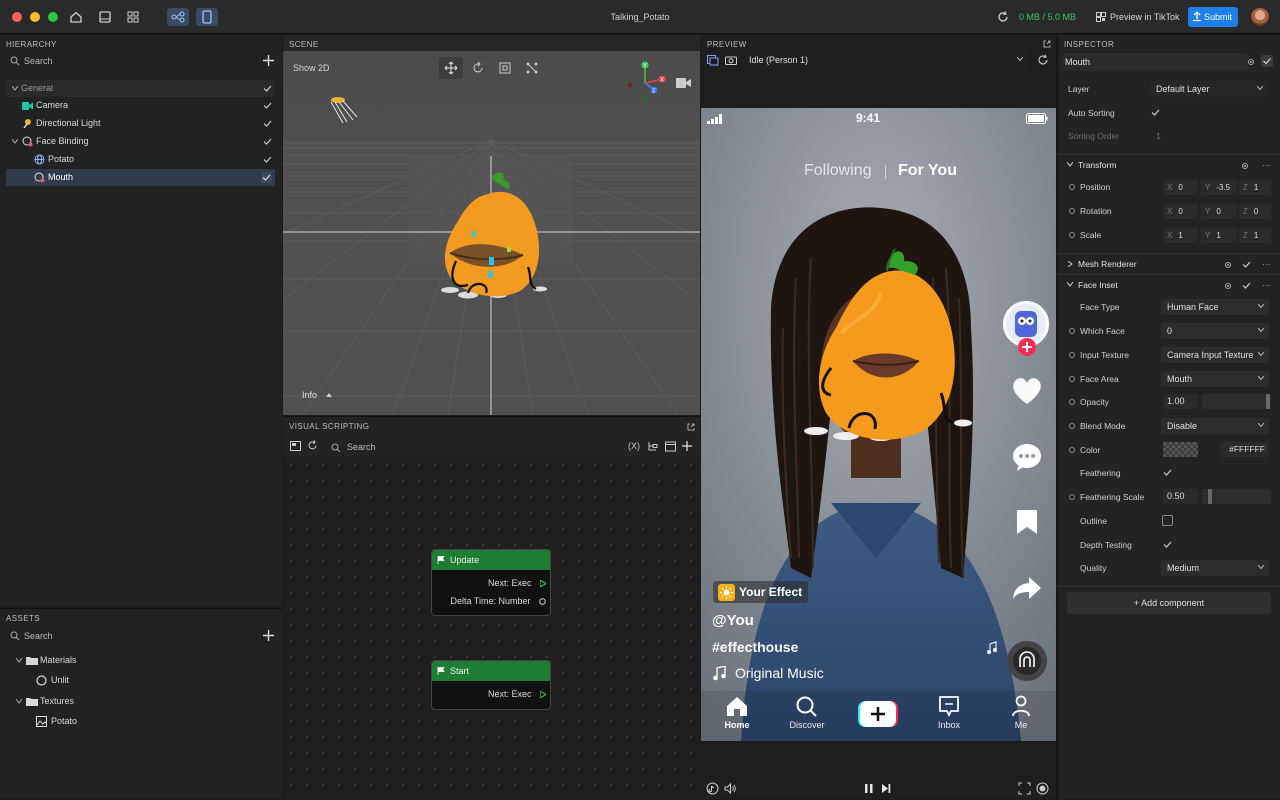 The image size is (1280, 800). What do you see at coordinates (1169, 164) in the screenshot?
I see `transform-section: Transform ···` at bounding box center [1169, 164].